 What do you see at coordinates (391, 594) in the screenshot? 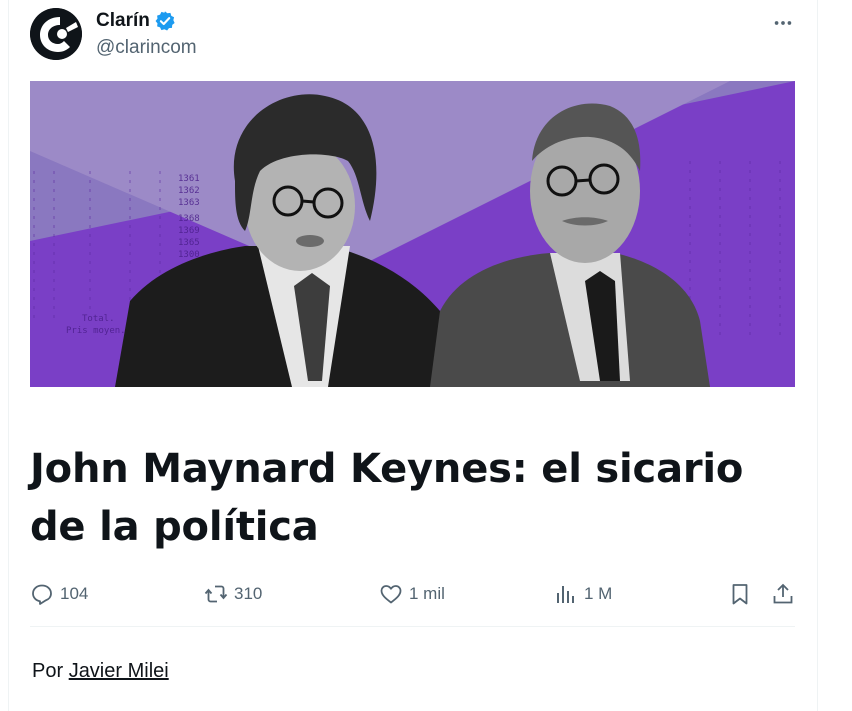
I see `heart-icon` at bounding box center [391, 594].